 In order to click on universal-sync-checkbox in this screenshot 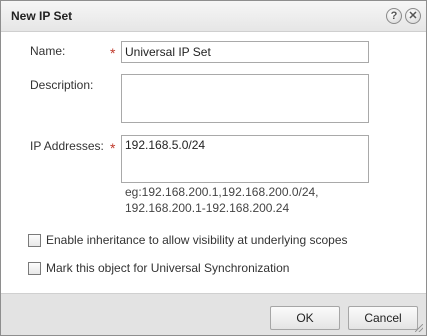, I will do `click(34, 268)`.